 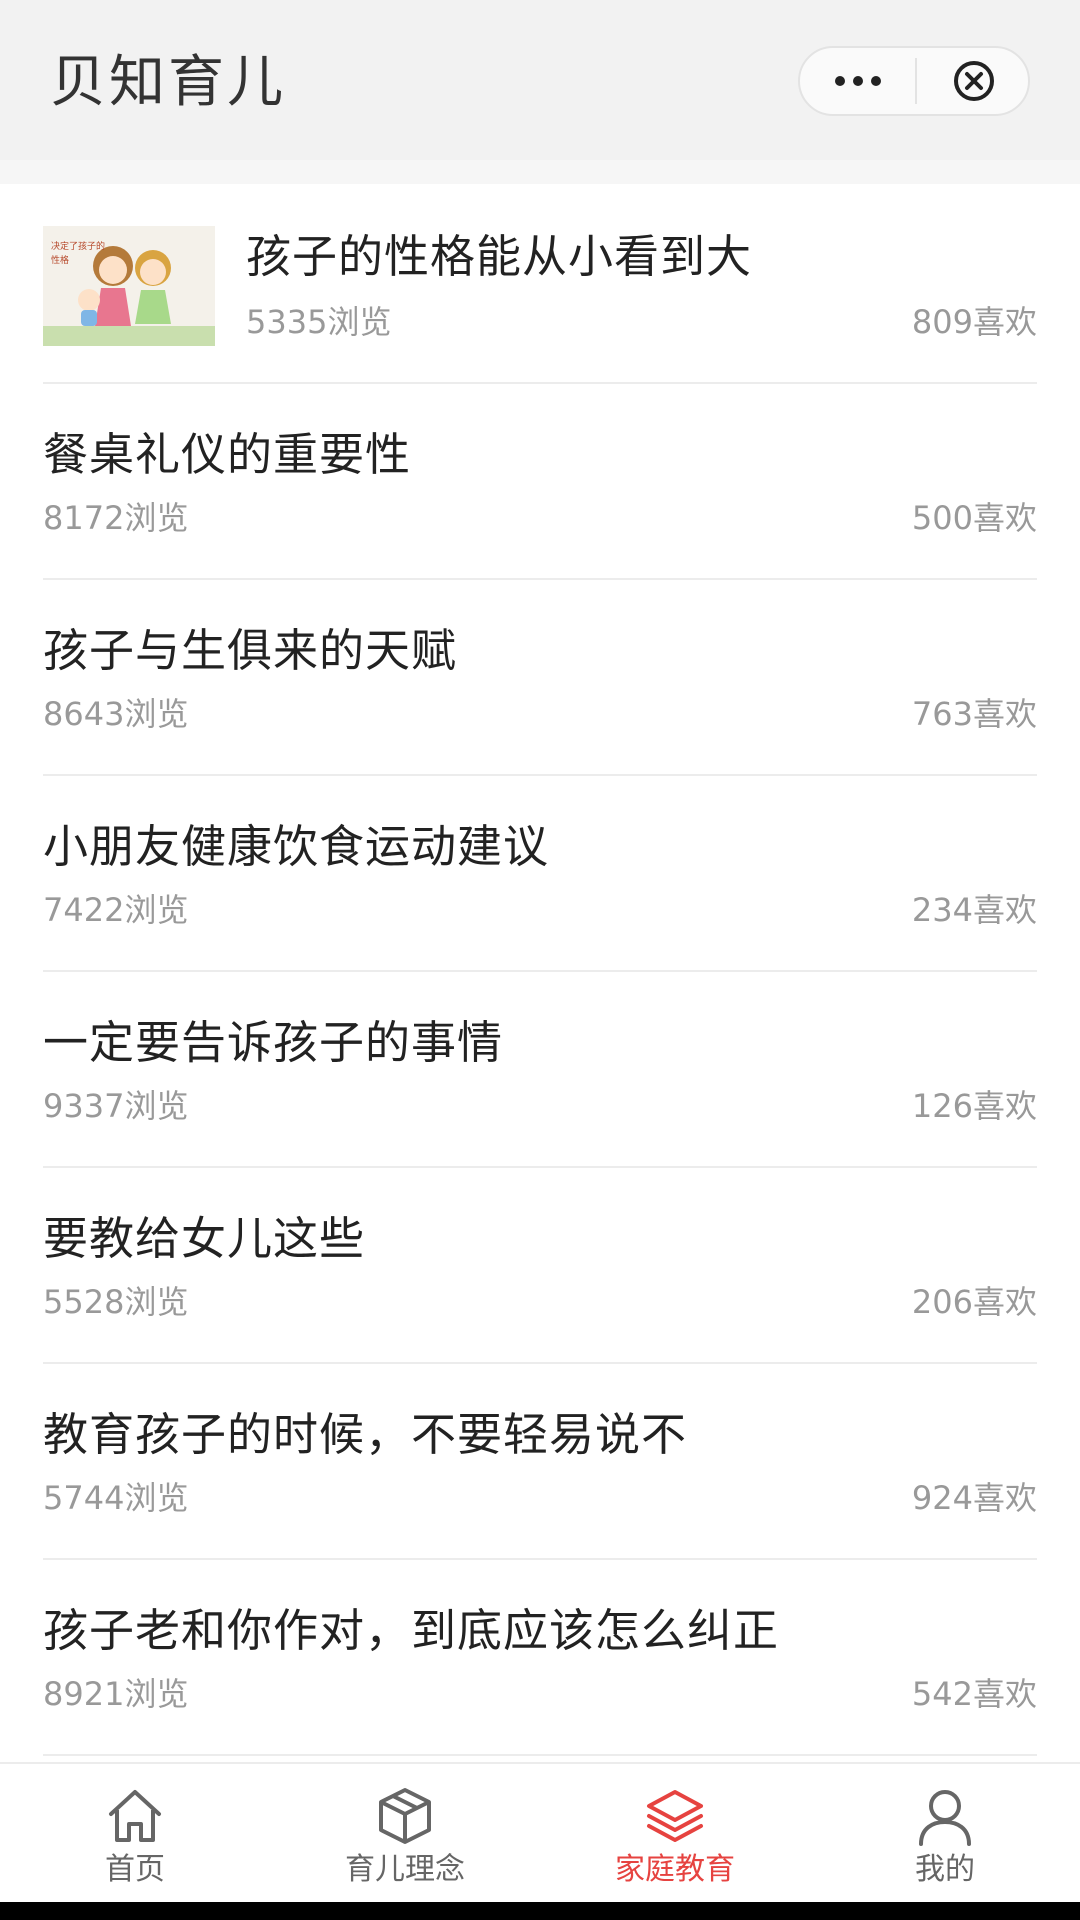 What do you see at coordinates (273, 1042) in the screenshot?
I see `article-title: 一定要告诉孩子的事情` at bounding box center [273, 1042].